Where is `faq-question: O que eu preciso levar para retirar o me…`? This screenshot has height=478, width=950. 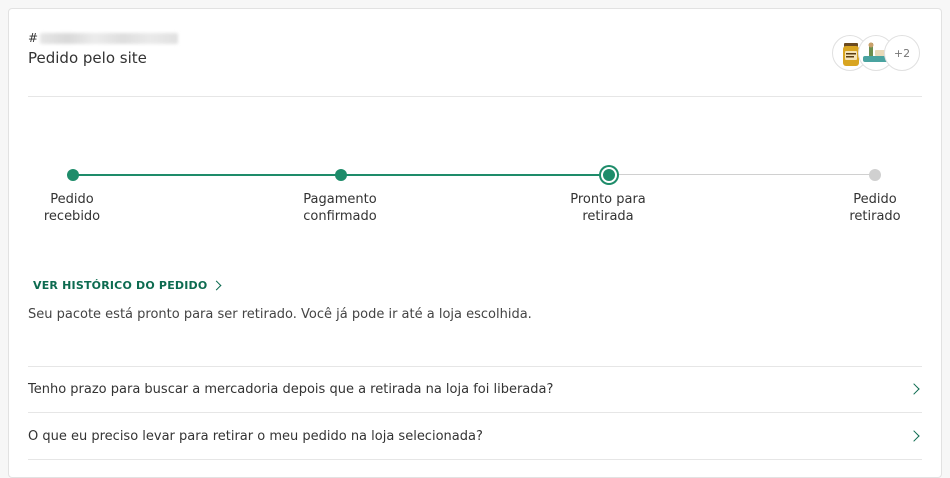
faq-question: O que eu preciso levar para retirar o me… is located at coordinates (255, 436).